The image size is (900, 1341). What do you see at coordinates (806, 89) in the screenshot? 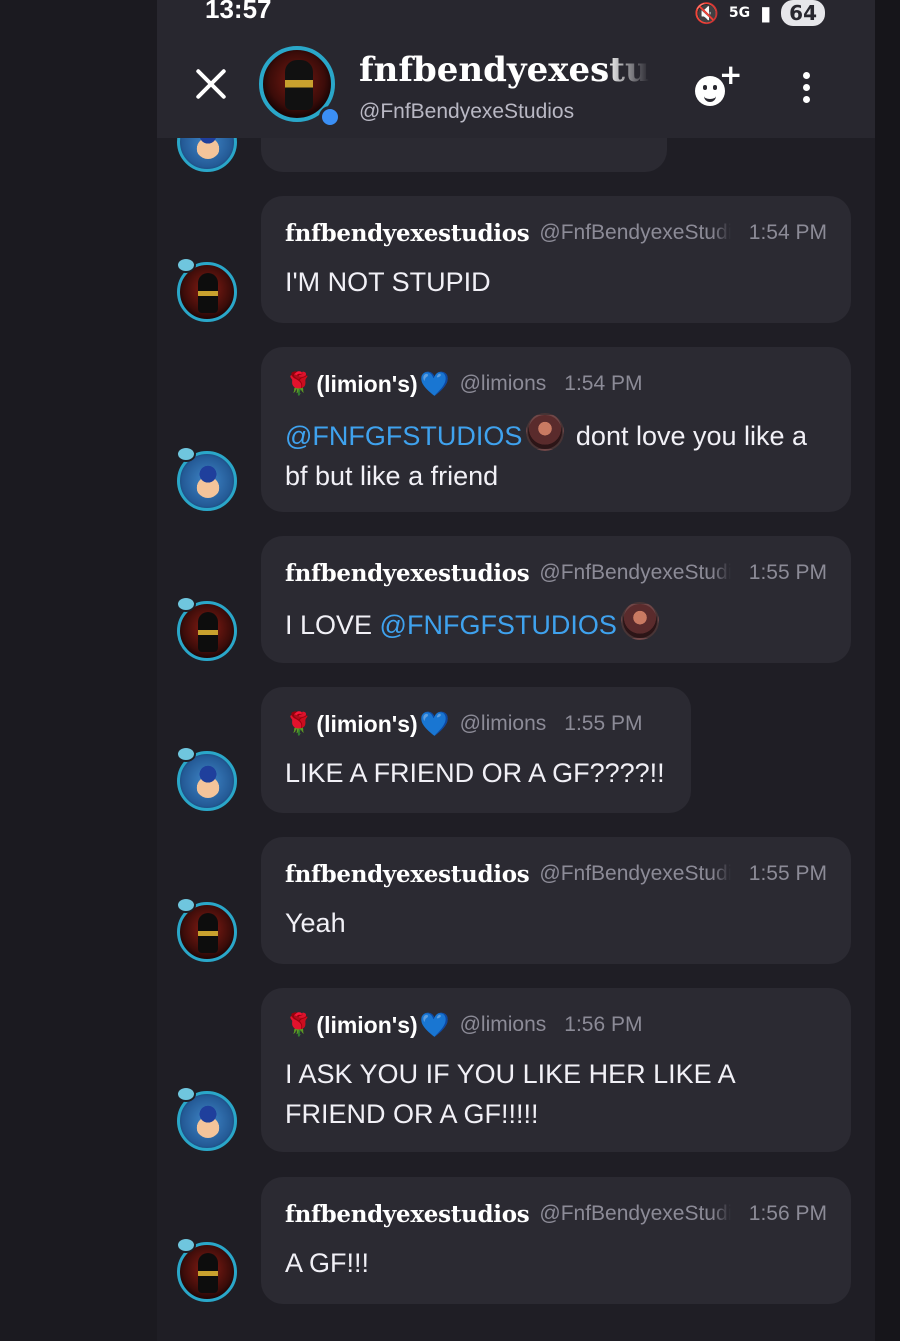
I see `more-vertical-icon` at bounding box center [806, 89].